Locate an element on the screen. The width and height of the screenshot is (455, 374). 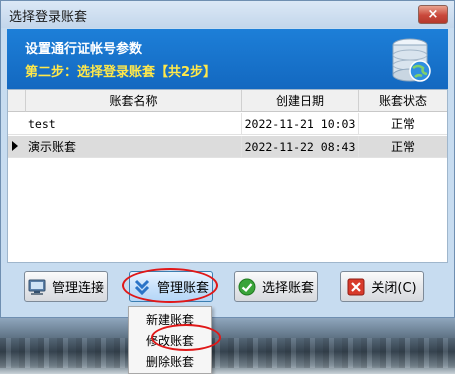
manage-connection-label: 管理连接 is located at coordinates (77, 288).